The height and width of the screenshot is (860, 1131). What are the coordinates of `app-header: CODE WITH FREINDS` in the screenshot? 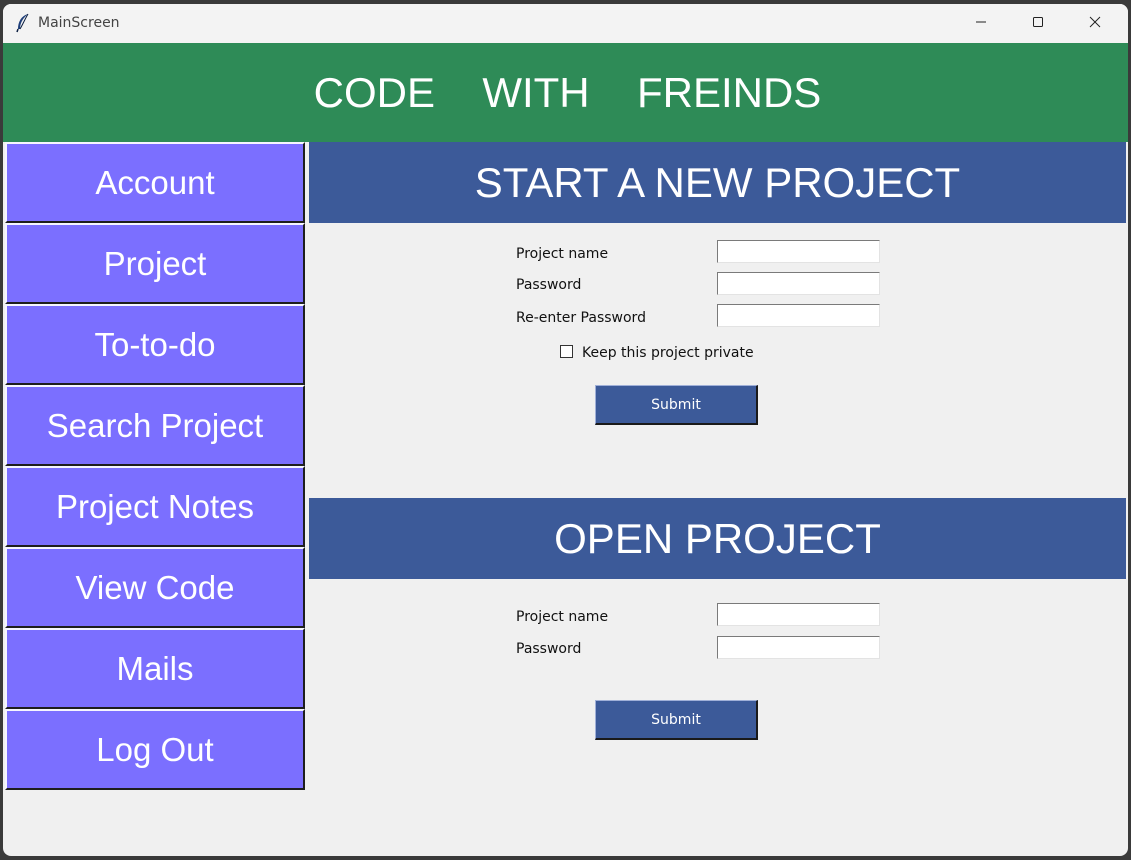 It's located at (565, 92).